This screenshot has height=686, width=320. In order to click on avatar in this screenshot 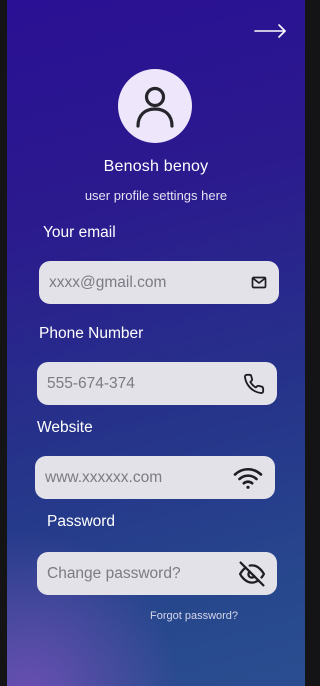, I will do `click(155, 106)`.